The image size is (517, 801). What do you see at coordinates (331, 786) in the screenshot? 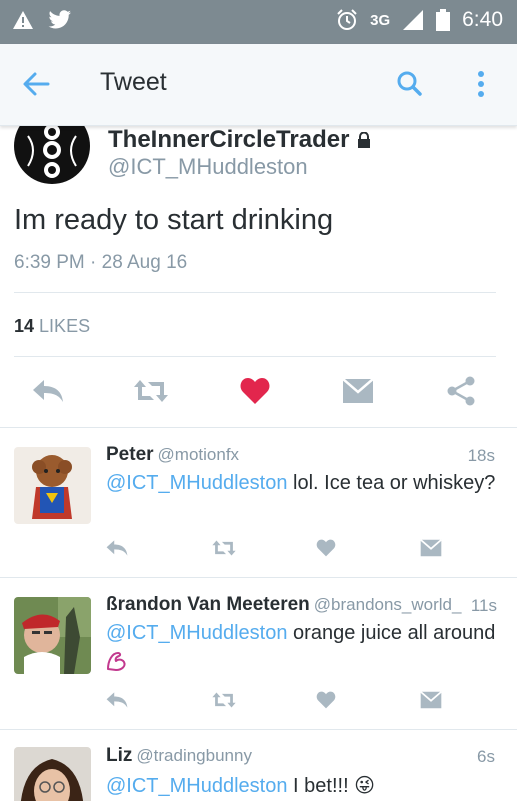
I see `reply-body: I bet!!! 😜` at bounding box center [331, 786].